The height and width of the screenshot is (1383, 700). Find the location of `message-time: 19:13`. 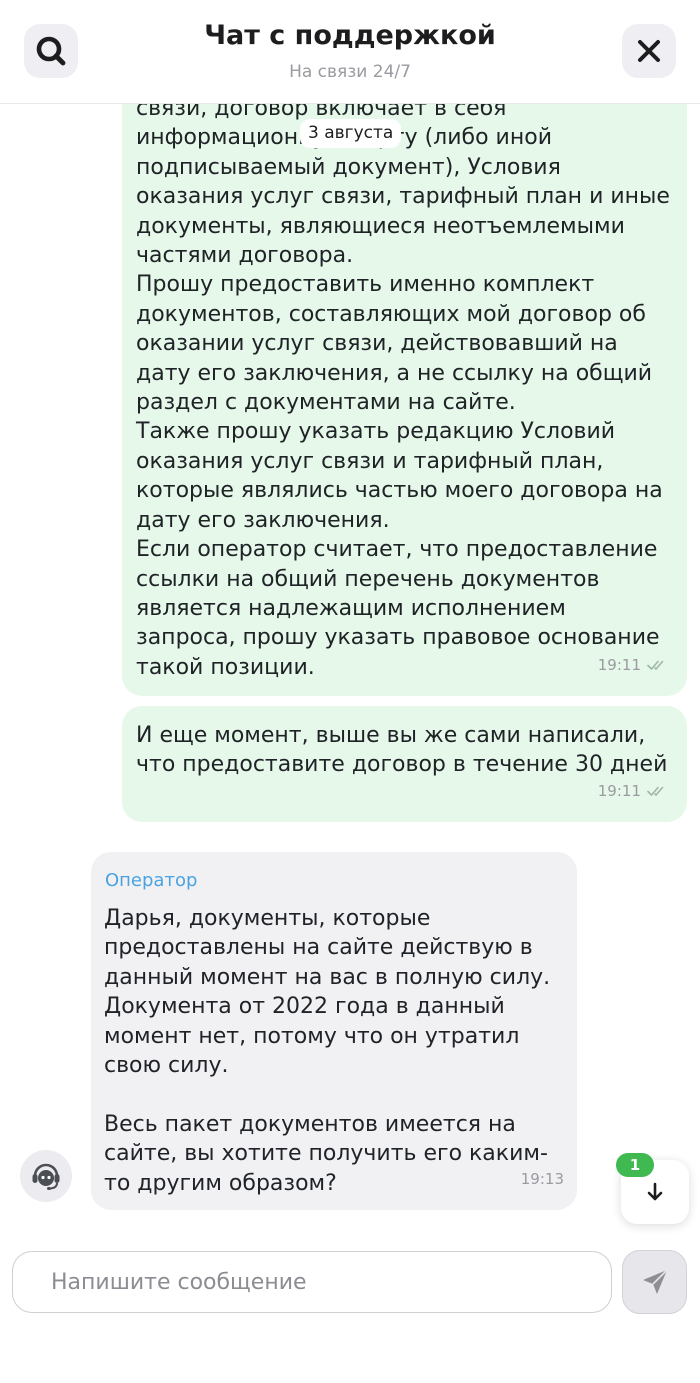

message-time: 19:13 is located at coordinates (542, 1178).